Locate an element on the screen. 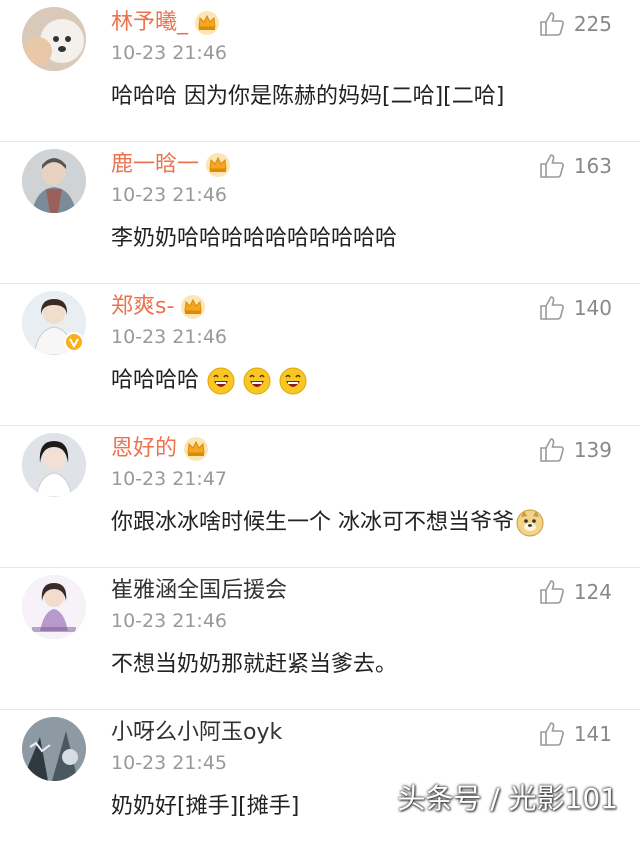  like-count: 225 is located at coordinates (592, 24).